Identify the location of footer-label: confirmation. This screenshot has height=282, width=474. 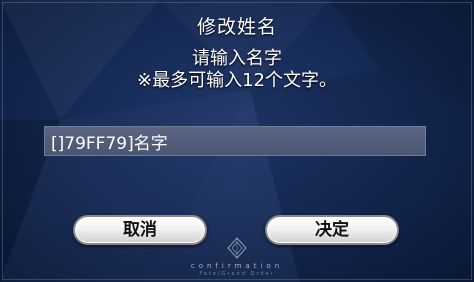
(237, 266).